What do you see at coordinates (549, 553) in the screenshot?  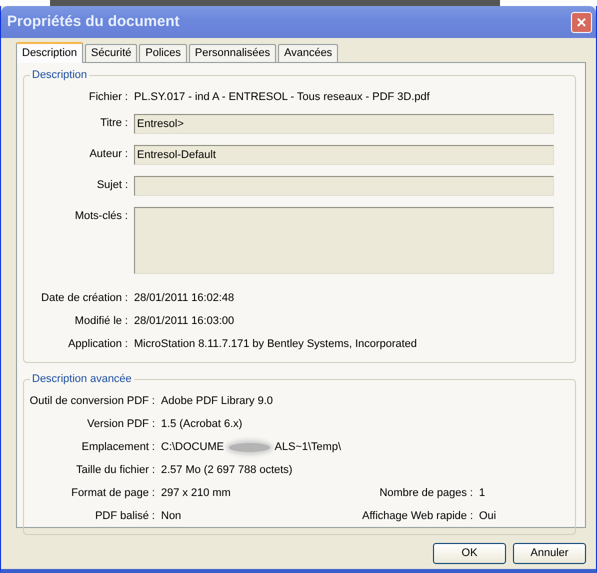 I see `cancel-button: Annuler` at bounding box center [549, 553].